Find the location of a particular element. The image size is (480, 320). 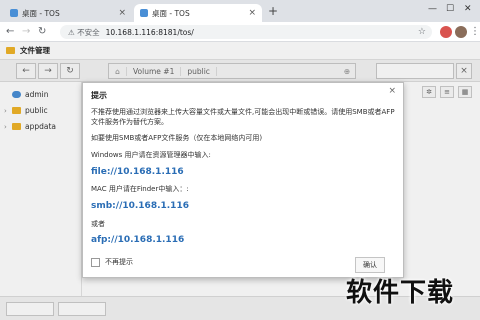

browser-menu-icon: ⋮ is located at coordinates (475, 32).